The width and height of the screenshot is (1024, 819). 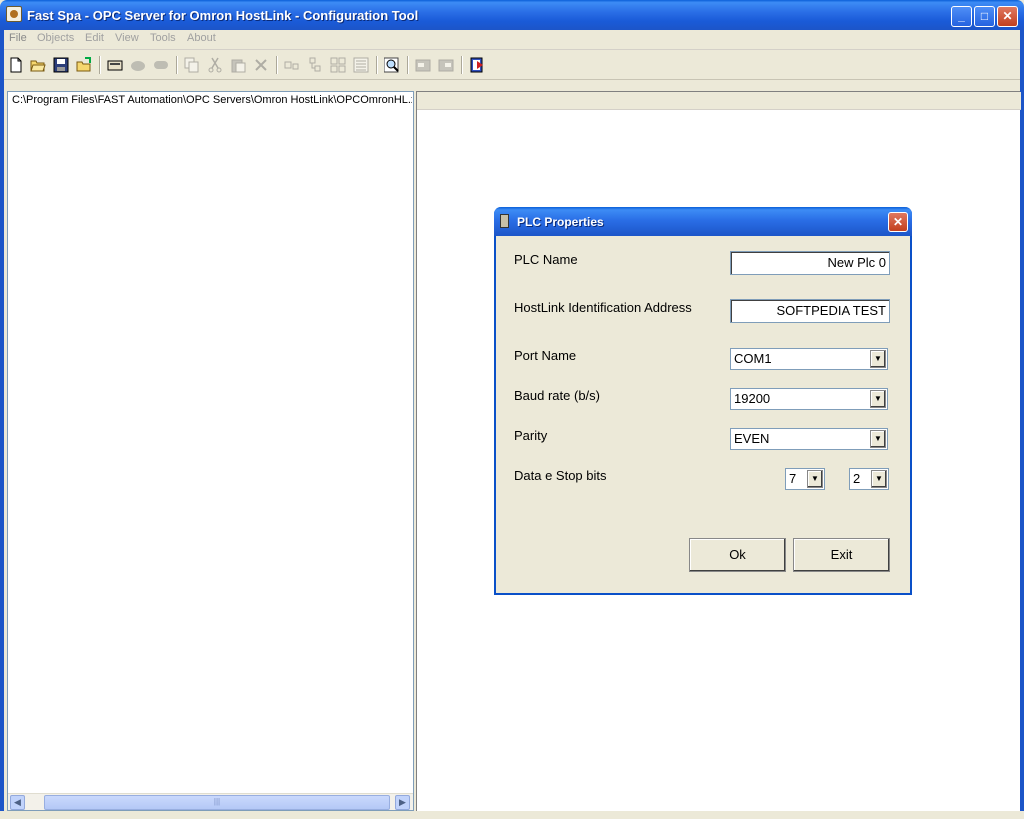 What do you see at coordinates (805, 479) in the screenshot?
I see `data-bits-select: 7 ▼` at bounding box center [805, 479].